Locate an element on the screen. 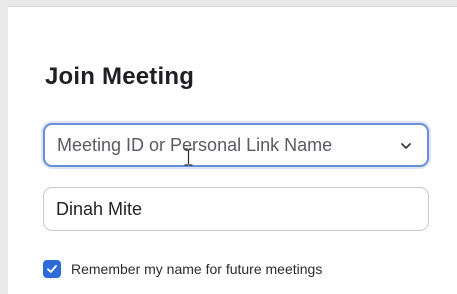 The width and height of the screenshot is (457, 294). chevron-down-icon is located at coordinates (406, 146).